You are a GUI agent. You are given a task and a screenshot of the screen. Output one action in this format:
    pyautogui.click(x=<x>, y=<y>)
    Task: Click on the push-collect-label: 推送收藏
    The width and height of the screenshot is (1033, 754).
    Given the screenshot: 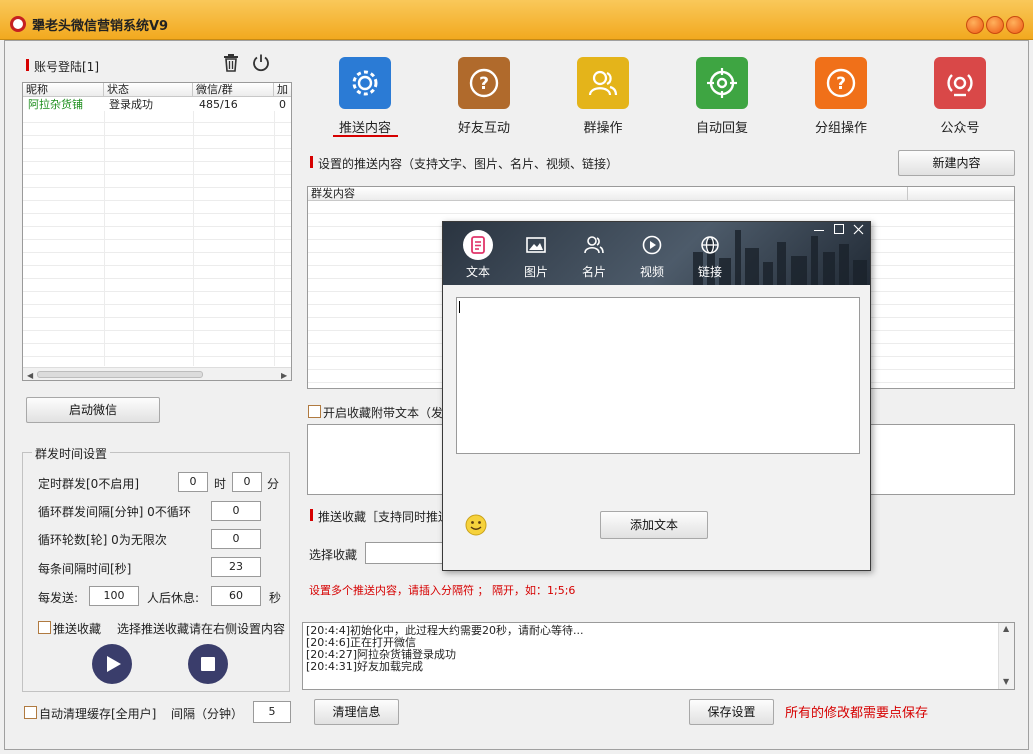 What is the action you would take?
    pyautogui.click(x=77, y=629)
    